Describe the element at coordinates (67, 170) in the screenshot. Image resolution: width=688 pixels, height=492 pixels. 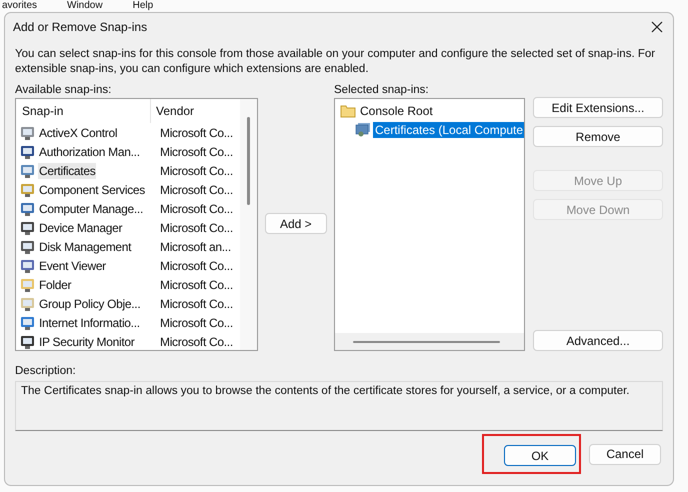
I see `snap-in-name: Certificates` at that location.